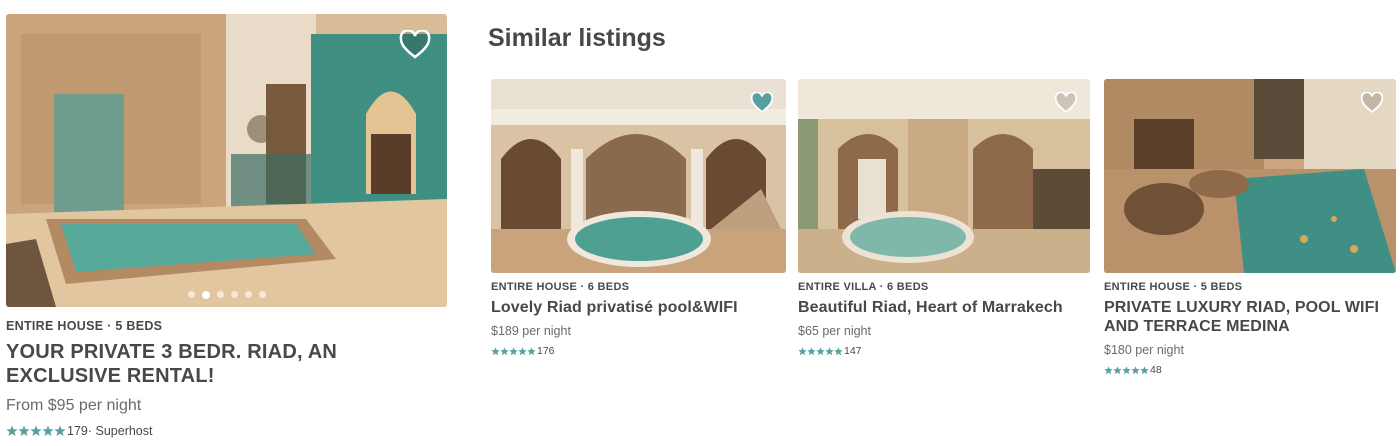 This screenshot has height=446, width=1400. Describe the element at coordinates (1156, 370) in the screenshot. I see `review-count: 48` at that location.